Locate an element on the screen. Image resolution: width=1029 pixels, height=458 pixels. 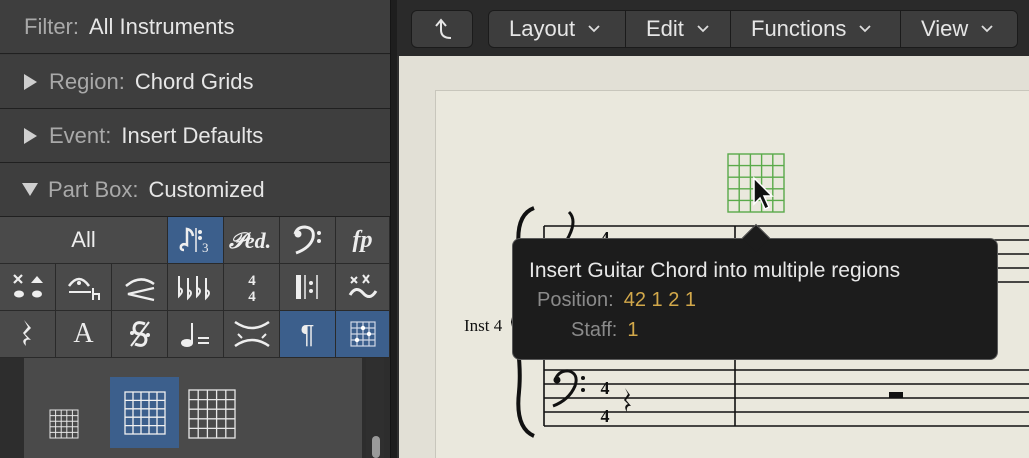
part-group-all-button: All is located at coordinates (84, 240).